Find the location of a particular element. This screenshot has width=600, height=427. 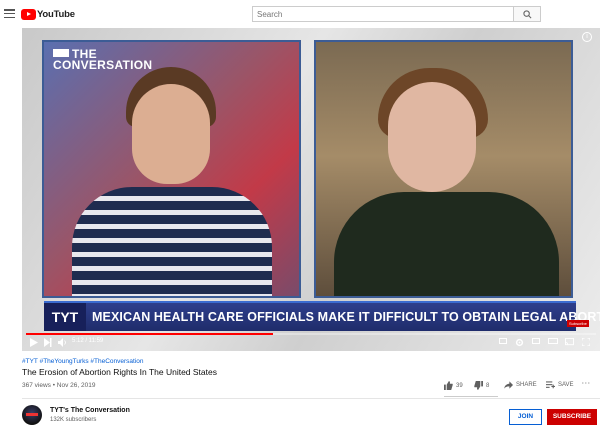

miniplayer-icon is located at coordinates (536, 341).